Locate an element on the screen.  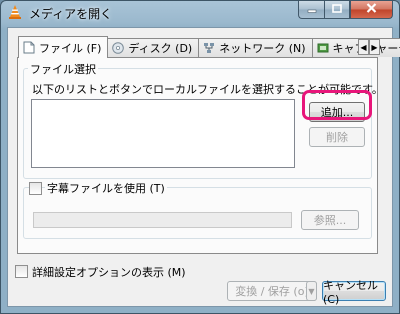
advanced-options-label: 詳細設定オプションの表示 (M) is located at coordinates (109, 272).